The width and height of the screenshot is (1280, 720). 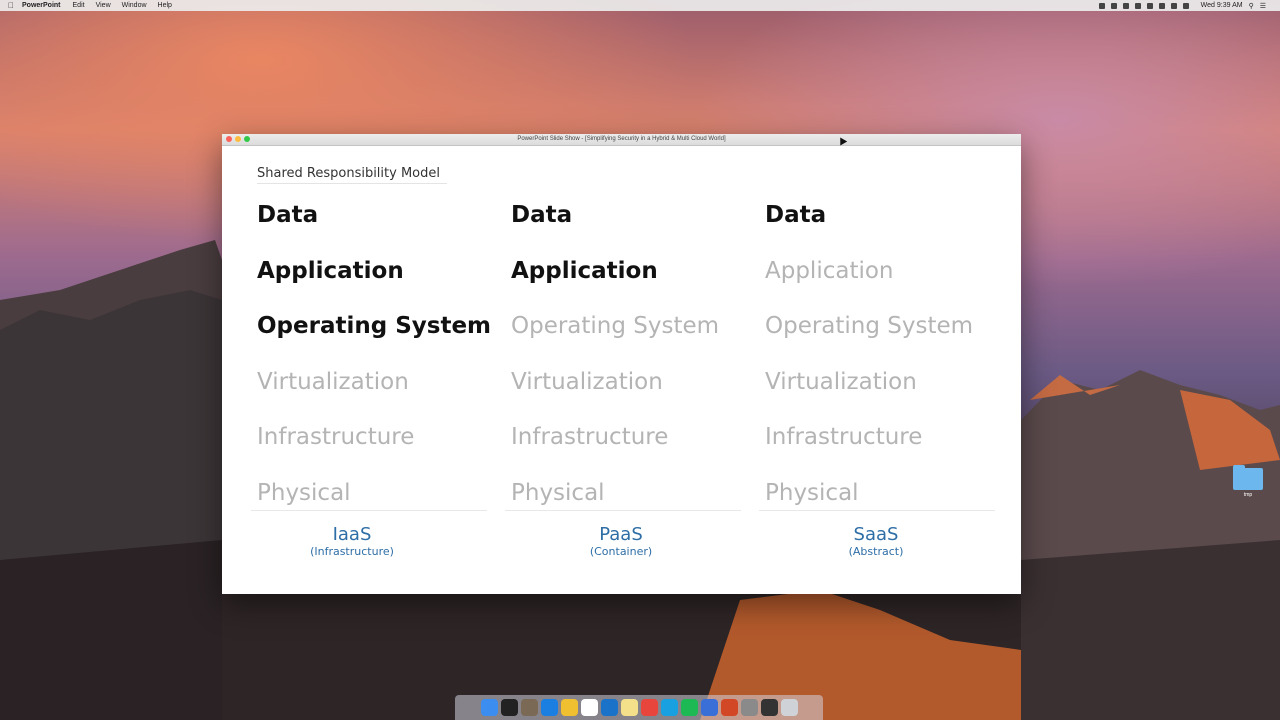 I want to click on safari-icon, so click(x=549, y=707).